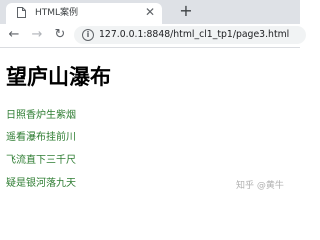 This screenshot has width=320, height=240. I want to click on tab-title: HTML案例, so click(57, 13).